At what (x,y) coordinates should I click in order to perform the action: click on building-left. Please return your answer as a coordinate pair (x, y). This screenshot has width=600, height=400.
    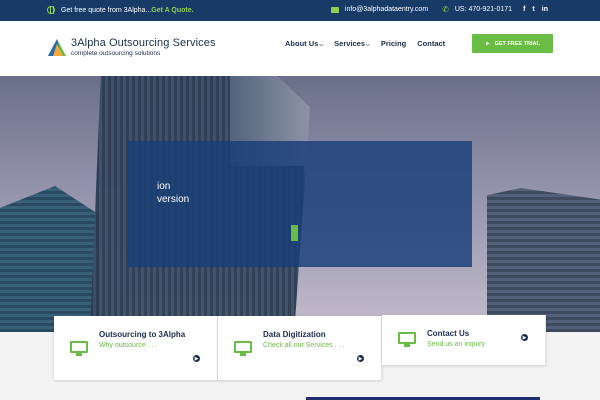
    Looking at the image, I should click on (50, 259).